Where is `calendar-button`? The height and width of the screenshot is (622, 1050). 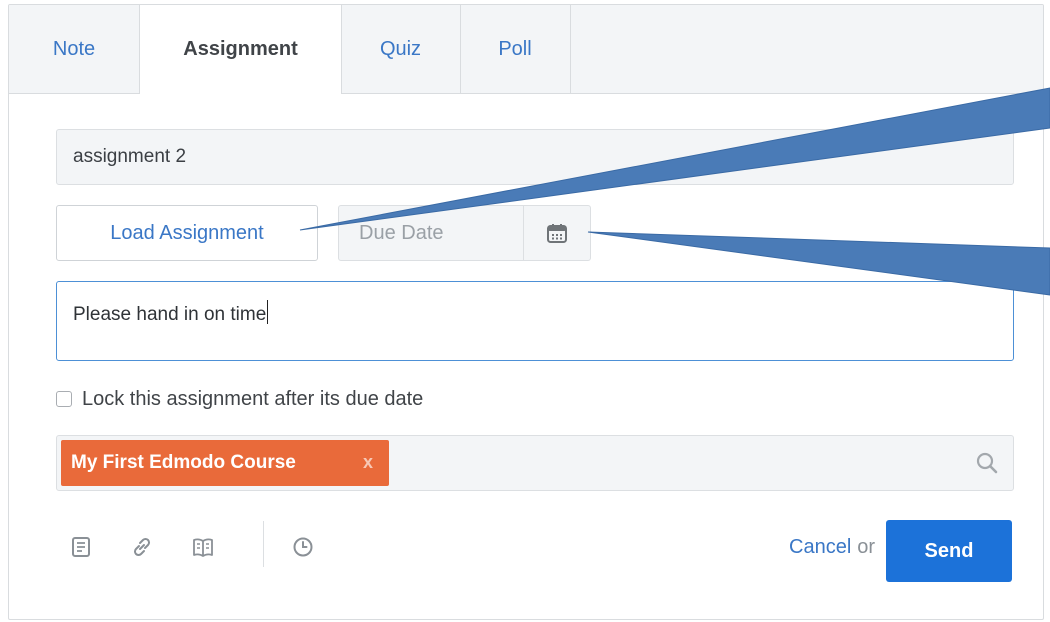 calendar-button is located at coordinates (556, 233).